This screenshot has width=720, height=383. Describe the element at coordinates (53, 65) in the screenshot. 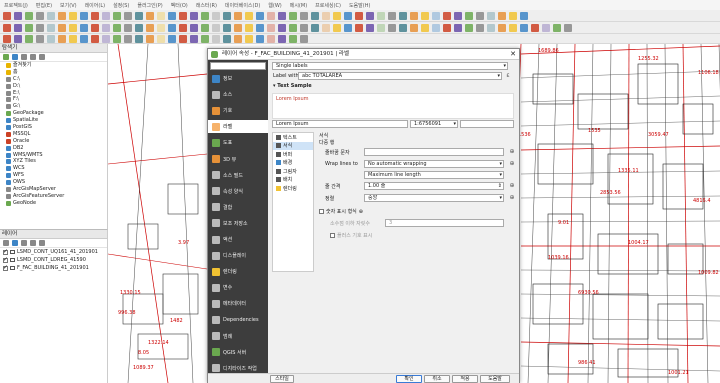

I see `browser-item: 즐겨찾기` at that location.